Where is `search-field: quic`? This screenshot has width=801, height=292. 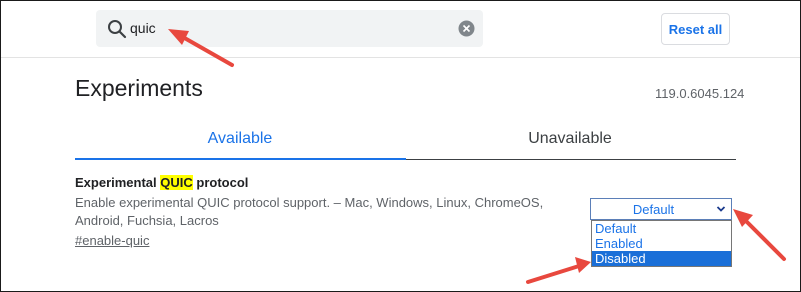
search-field: quic is located at coordinates (289, 28).